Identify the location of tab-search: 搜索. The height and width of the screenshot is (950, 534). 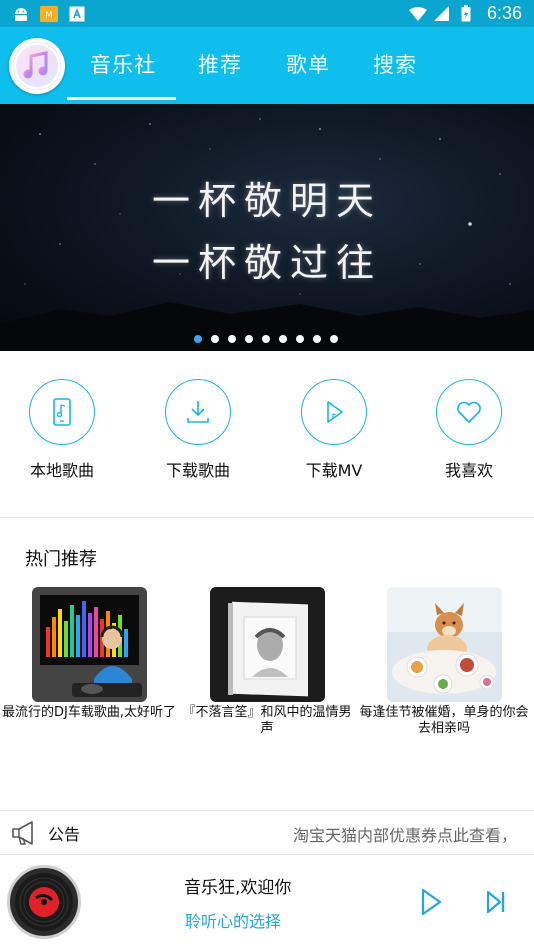
(395, 64).